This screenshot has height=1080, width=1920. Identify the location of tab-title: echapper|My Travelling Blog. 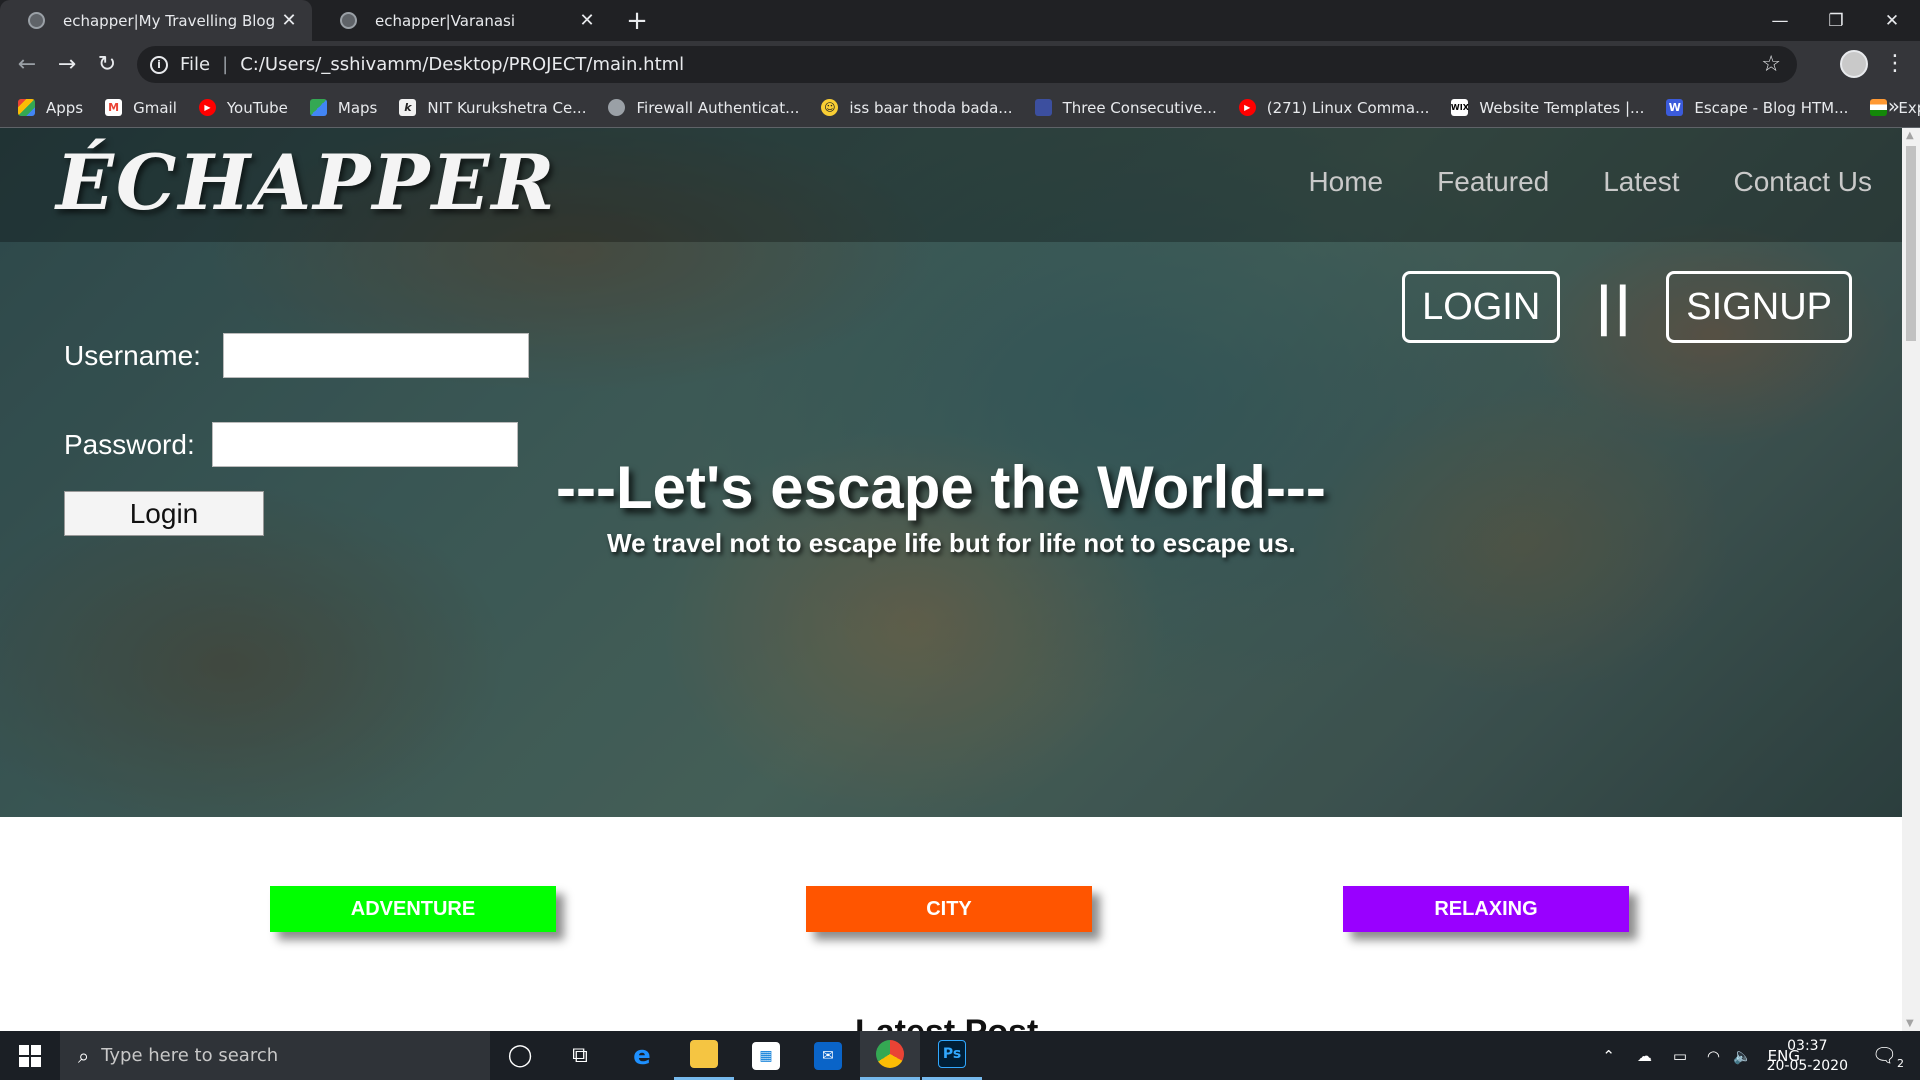
(169, 20).